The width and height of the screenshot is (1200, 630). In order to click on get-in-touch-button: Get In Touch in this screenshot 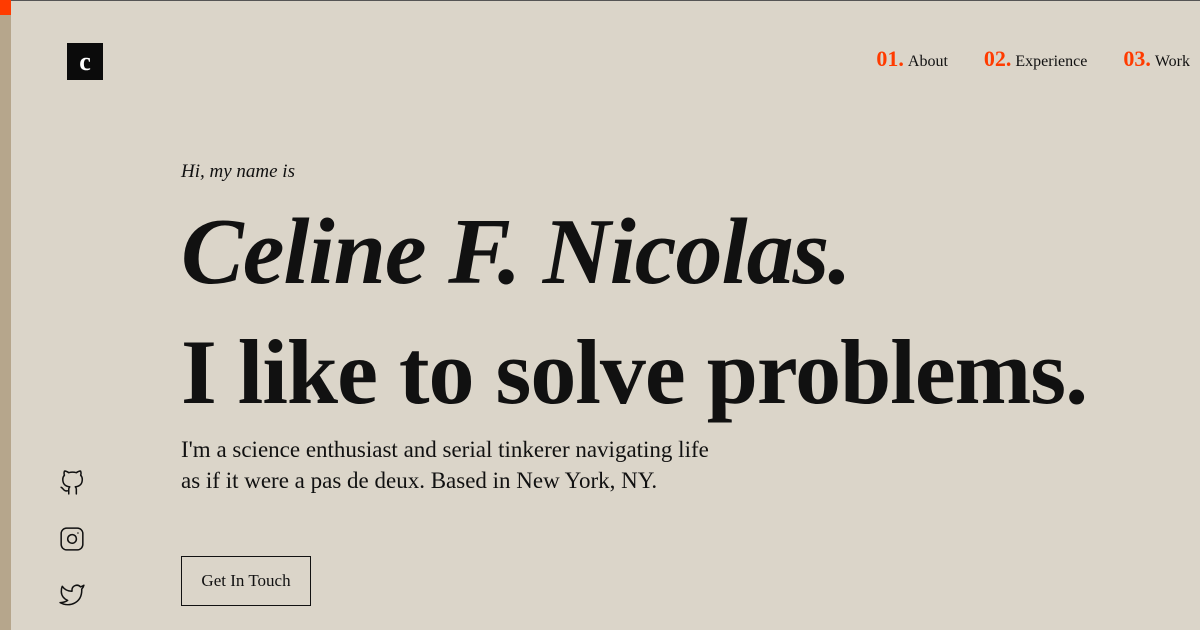, I will do `click(246, 581)`.